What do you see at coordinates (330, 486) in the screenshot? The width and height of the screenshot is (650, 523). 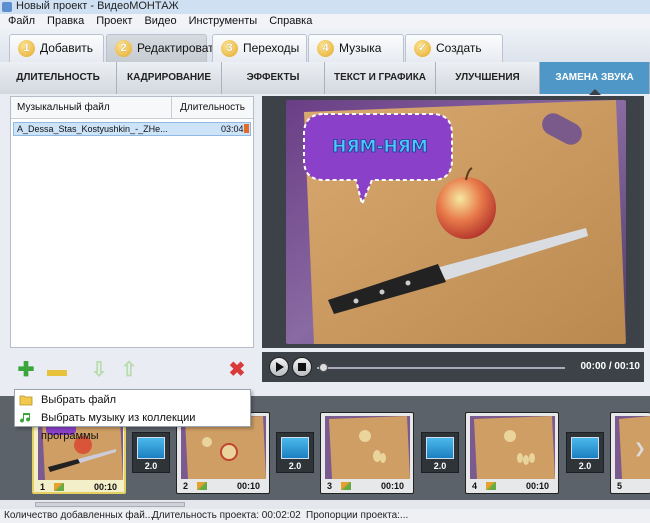 I see `clip-number: 3` at bounding box center [330, 486].